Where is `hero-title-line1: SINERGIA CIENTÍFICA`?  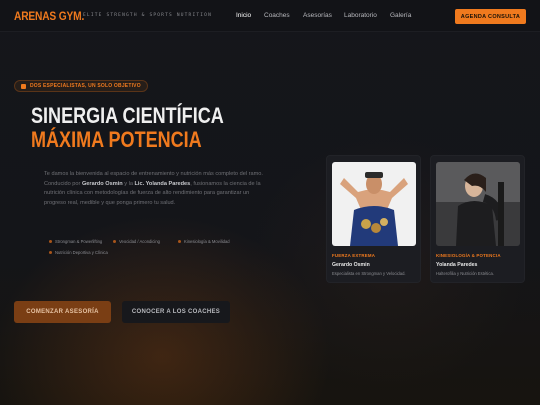 hero-title-line1: SINERGIA CIENTÍFICA is located at coordinates (127, 115).